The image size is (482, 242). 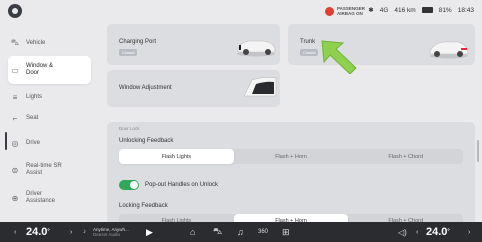 I want to click on sidebar-item-lights: ≡ Lights, so click(x=49, y=97).